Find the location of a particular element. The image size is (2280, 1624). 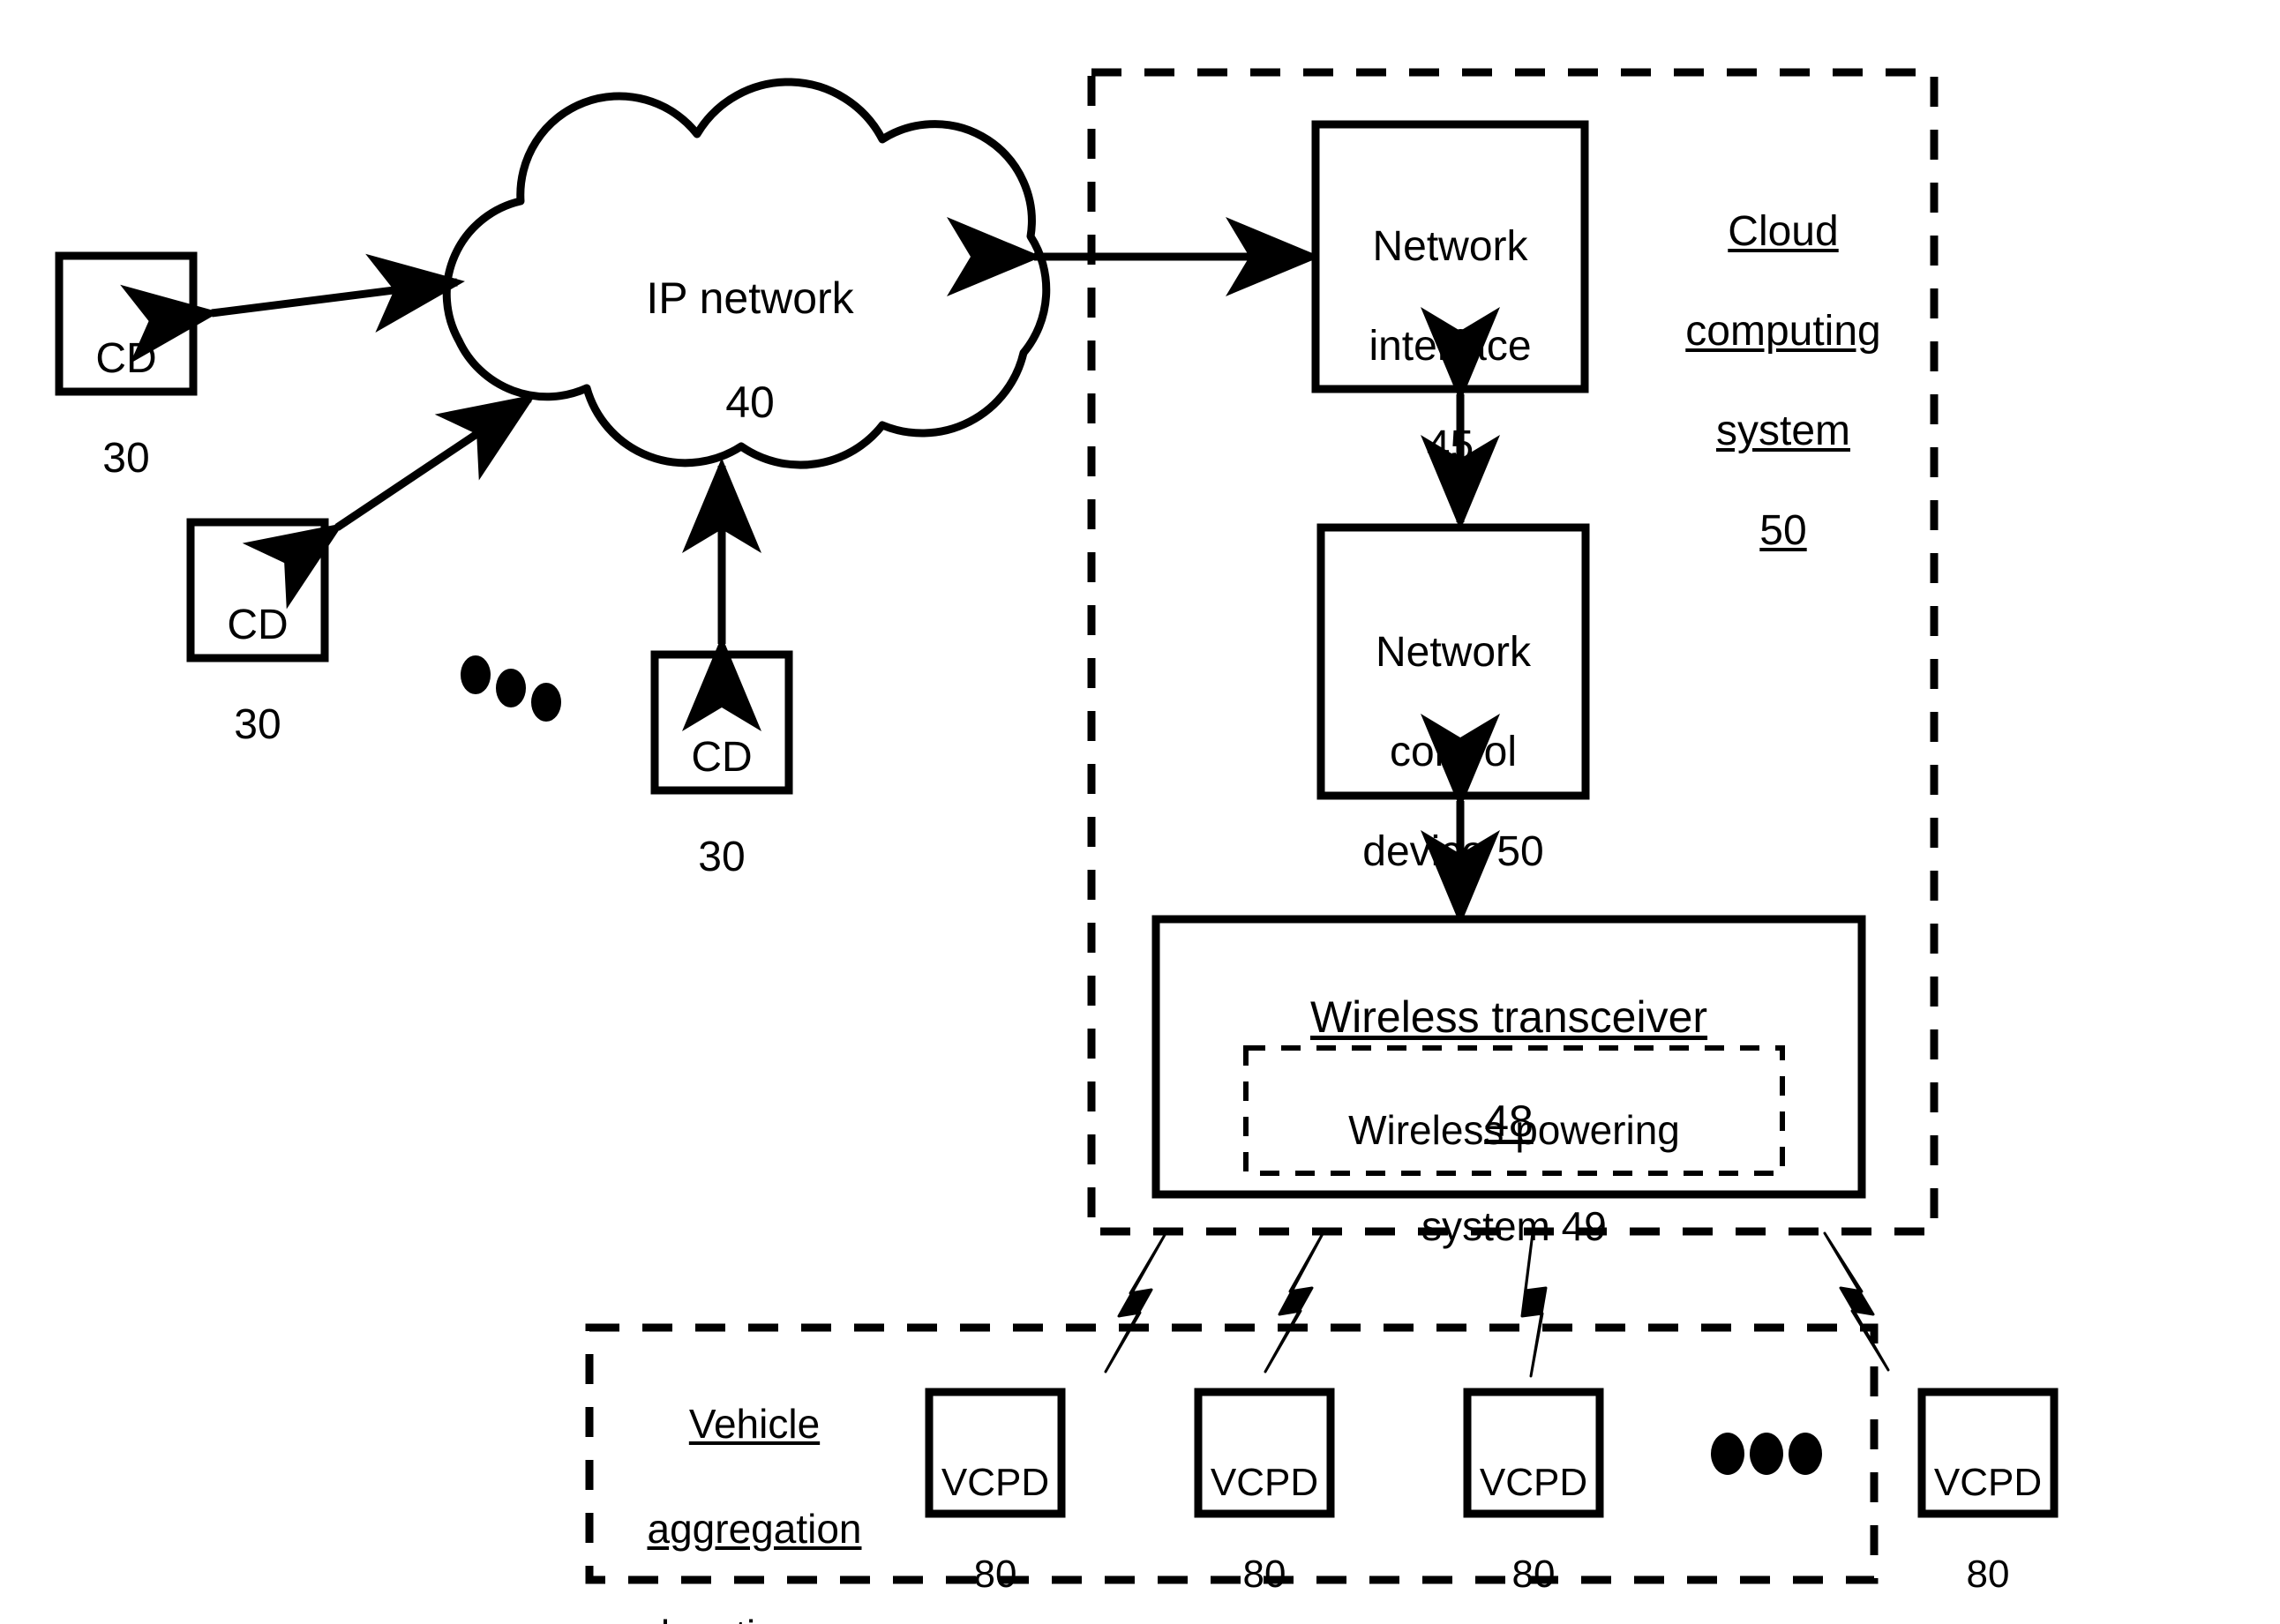

network-interface-line2: interface is located at coordinates (1450, 346).